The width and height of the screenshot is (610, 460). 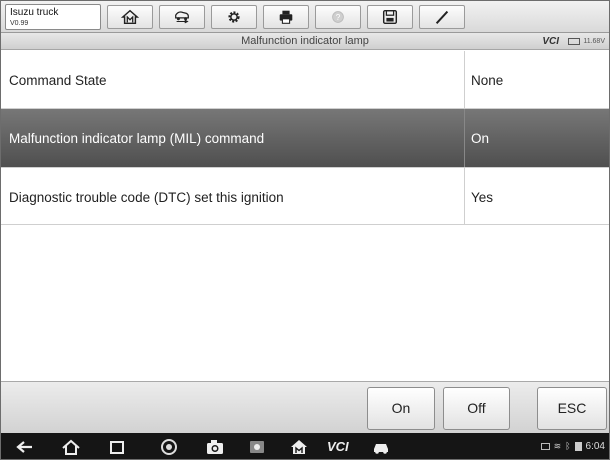 I want to click on printer-icon, so click(x=286, y=17).